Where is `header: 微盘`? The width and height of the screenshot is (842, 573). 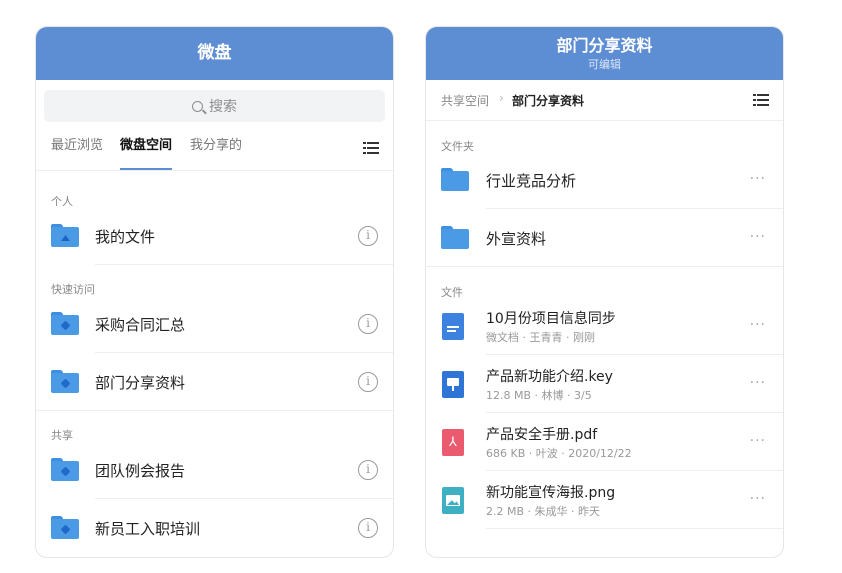 header: 微盘 is located at coordinates (214, 53).